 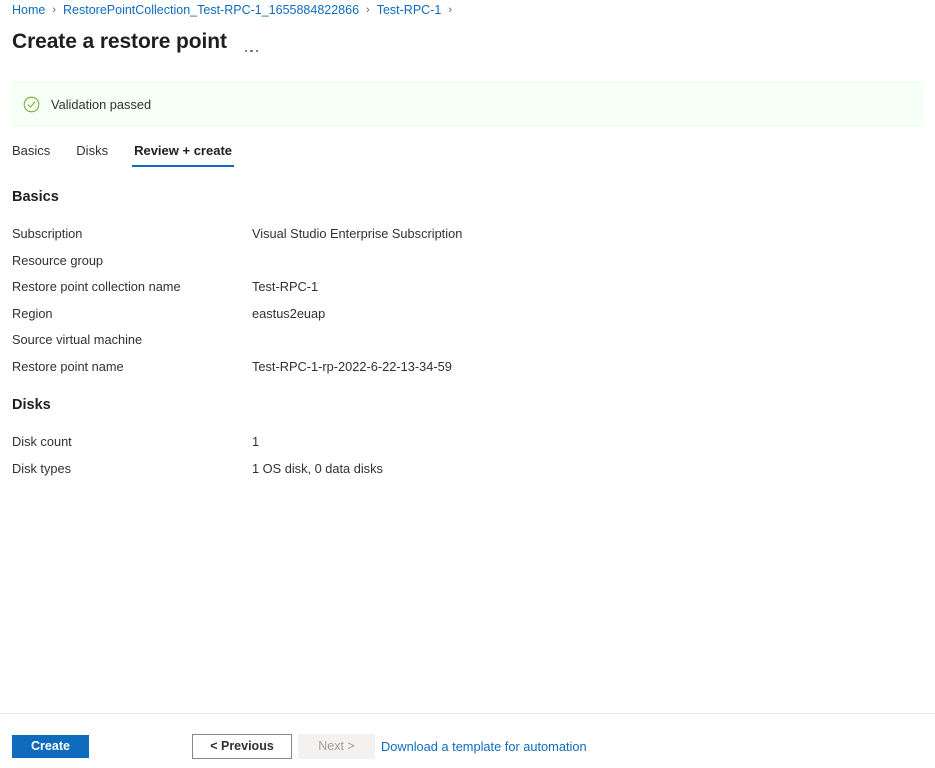 I want to click on more-options-icon, so click(x=251, y=42).